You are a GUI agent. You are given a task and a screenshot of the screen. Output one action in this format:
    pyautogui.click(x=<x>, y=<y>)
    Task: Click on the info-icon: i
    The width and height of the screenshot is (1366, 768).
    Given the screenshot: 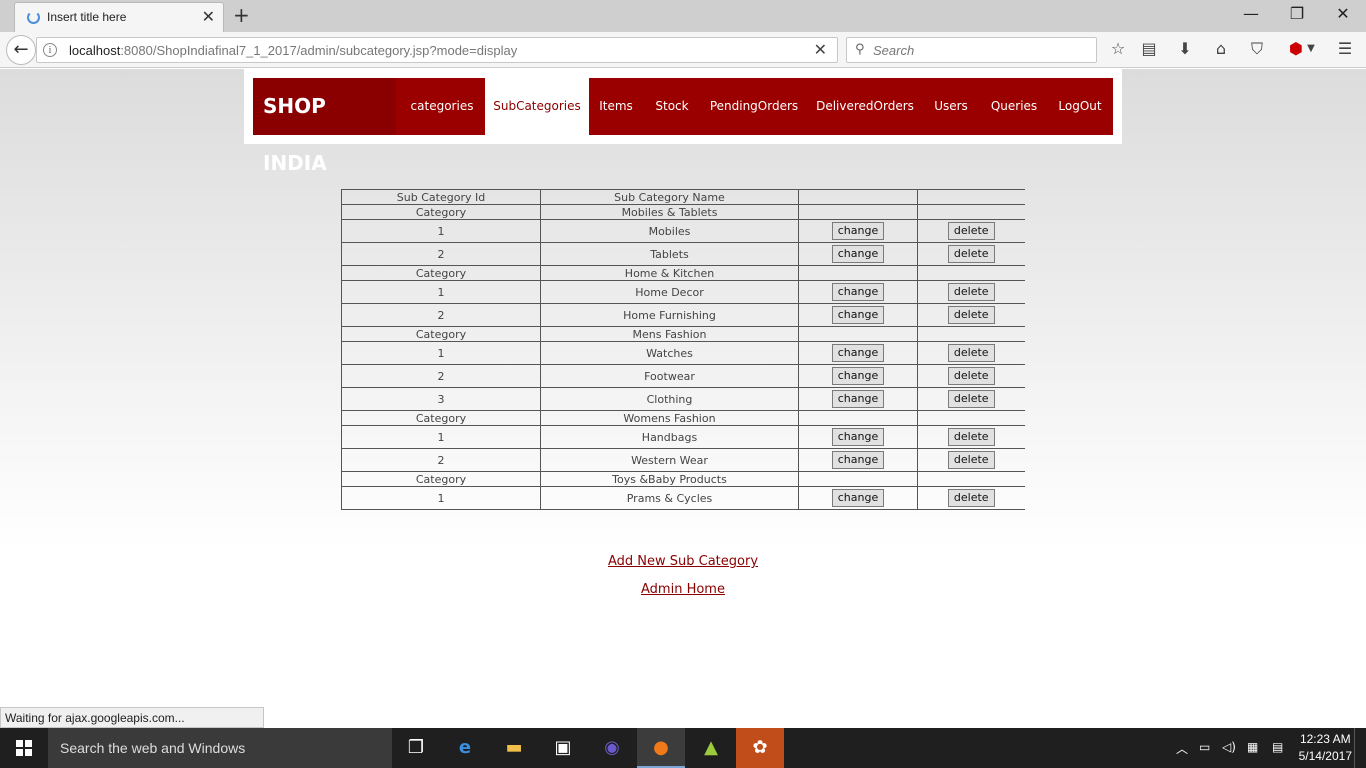 What is the action you would take?
    pyautogui.click(x=50, y=50)
    